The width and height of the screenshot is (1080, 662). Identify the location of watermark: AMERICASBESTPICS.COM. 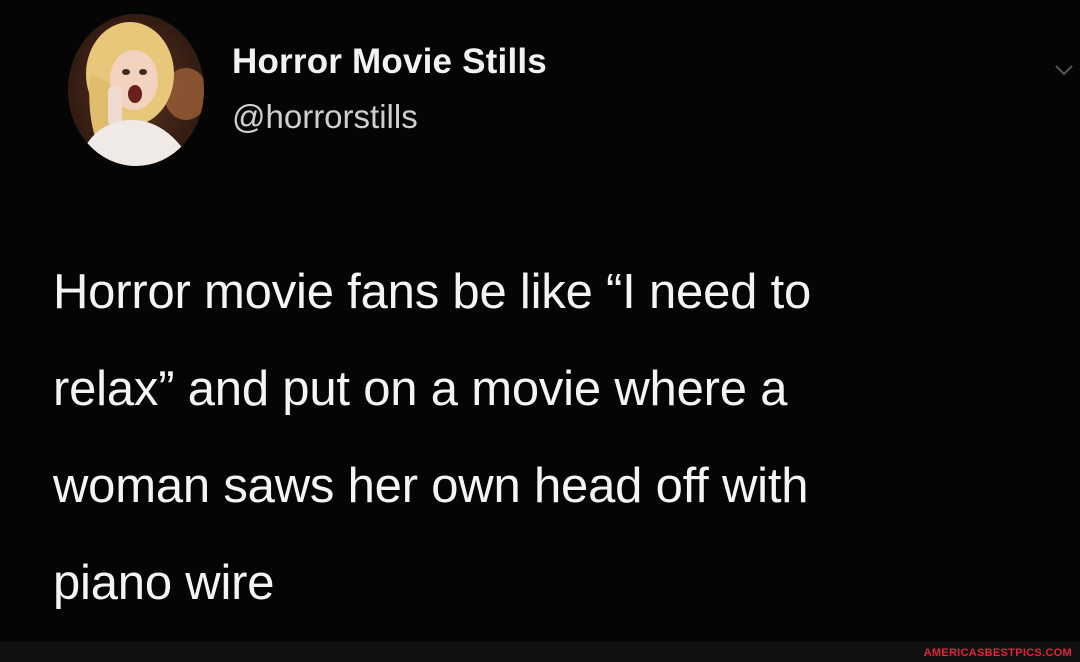
(997, 653).